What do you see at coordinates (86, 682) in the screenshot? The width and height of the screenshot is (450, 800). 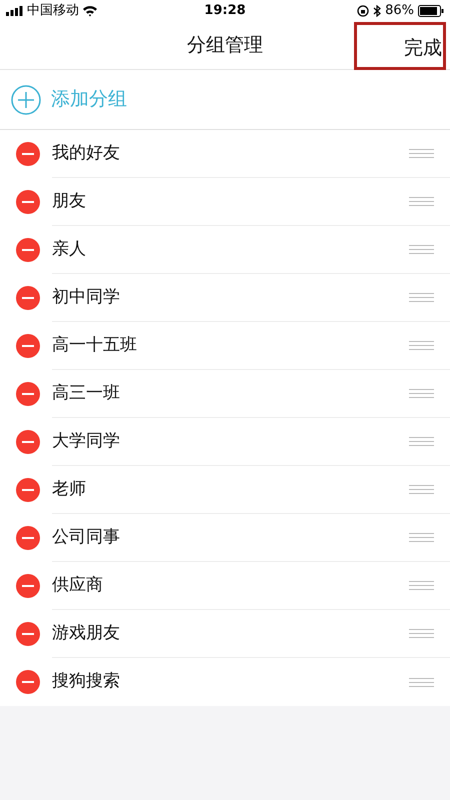 I see `group-name: 搜狗搜索` at bounding box center [86, 682].